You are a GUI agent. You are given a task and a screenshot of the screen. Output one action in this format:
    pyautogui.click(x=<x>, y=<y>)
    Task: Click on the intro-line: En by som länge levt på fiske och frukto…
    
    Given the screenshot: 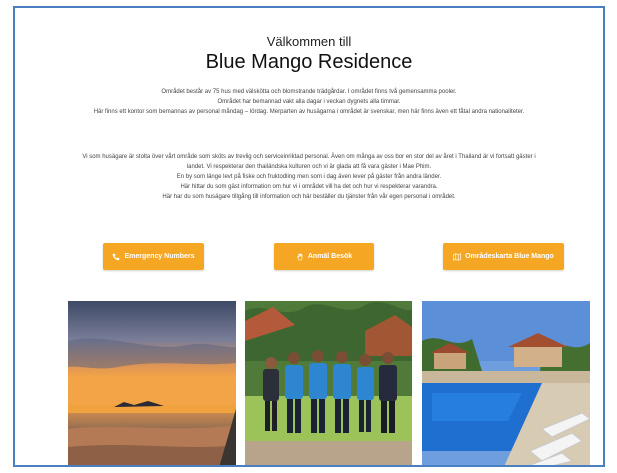 What is the action you would take?
    pyautogui.click(x=309, y=177)
    